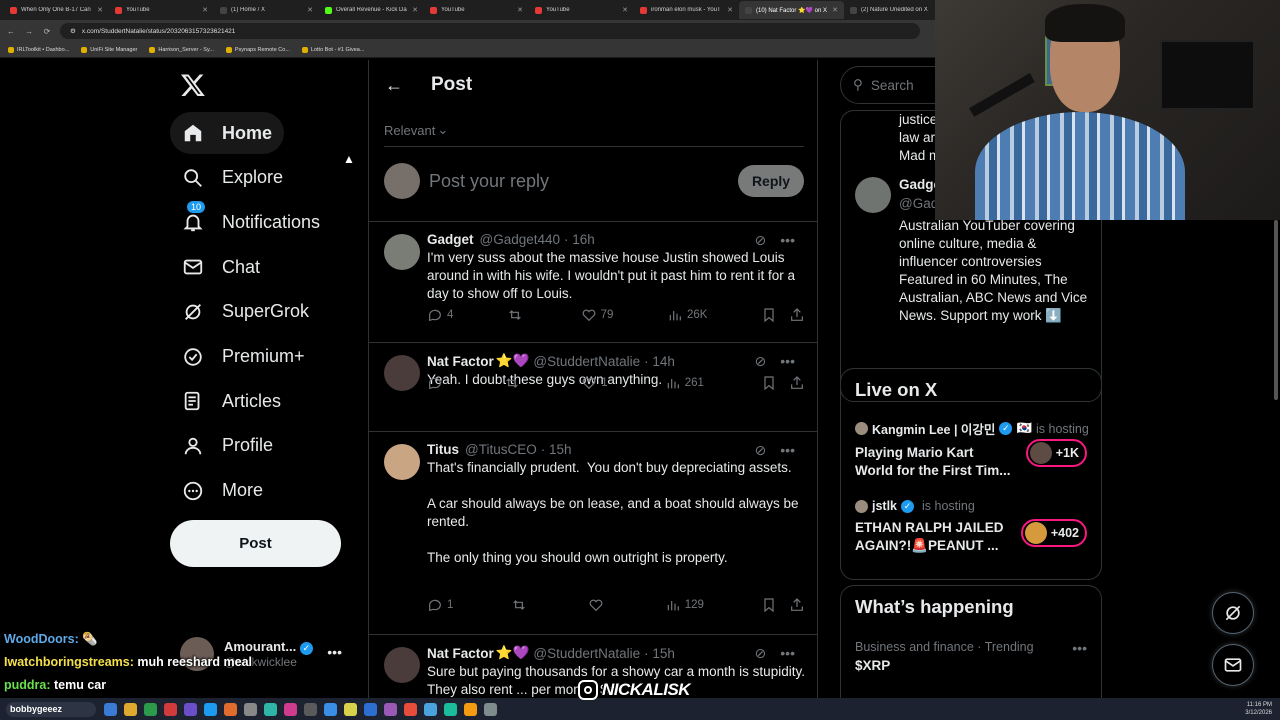  I want to click on x-logo-icon, so click(193, 85).